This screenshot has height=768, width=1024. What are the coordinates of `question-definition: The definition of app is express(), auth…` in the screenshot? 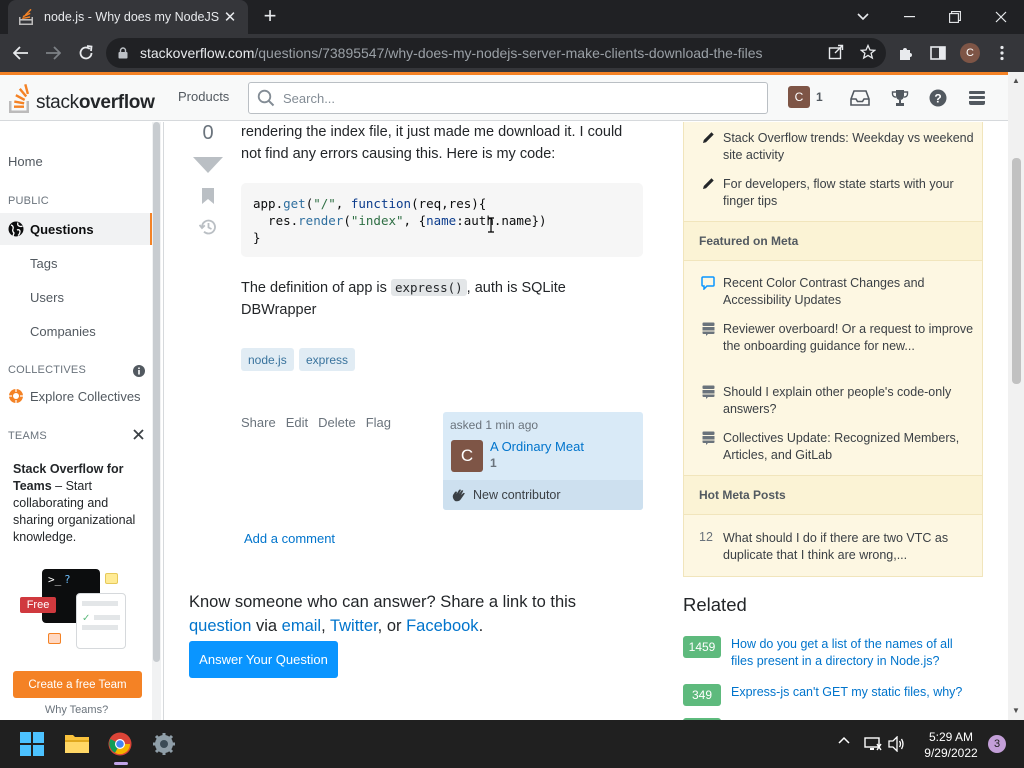 It's located at (403, 287).